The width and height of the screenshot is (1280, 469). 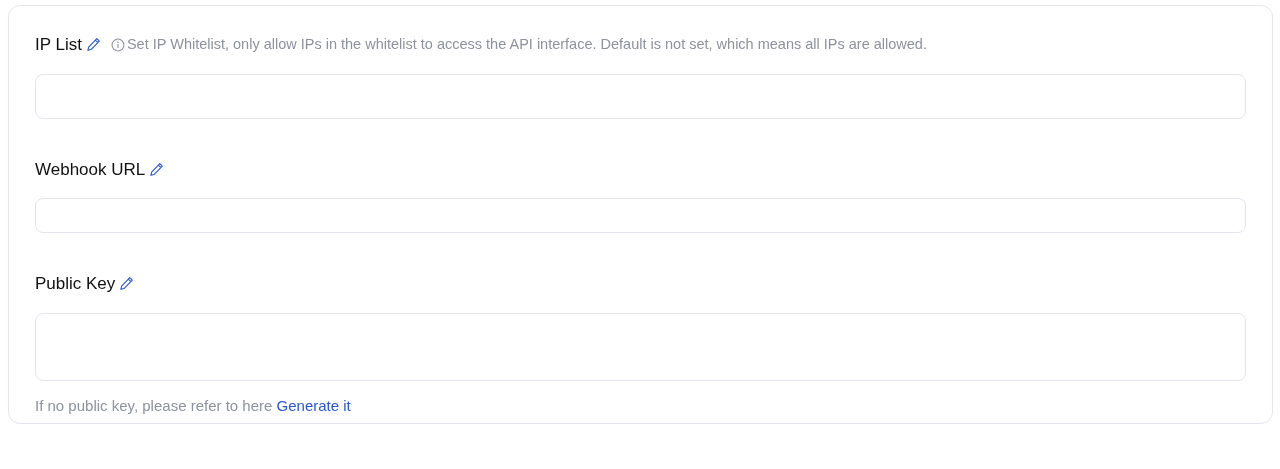 What do you see at coordinates (117, 44) in the screenshot?
I see `info-icon` at bounding box center [117, 44].